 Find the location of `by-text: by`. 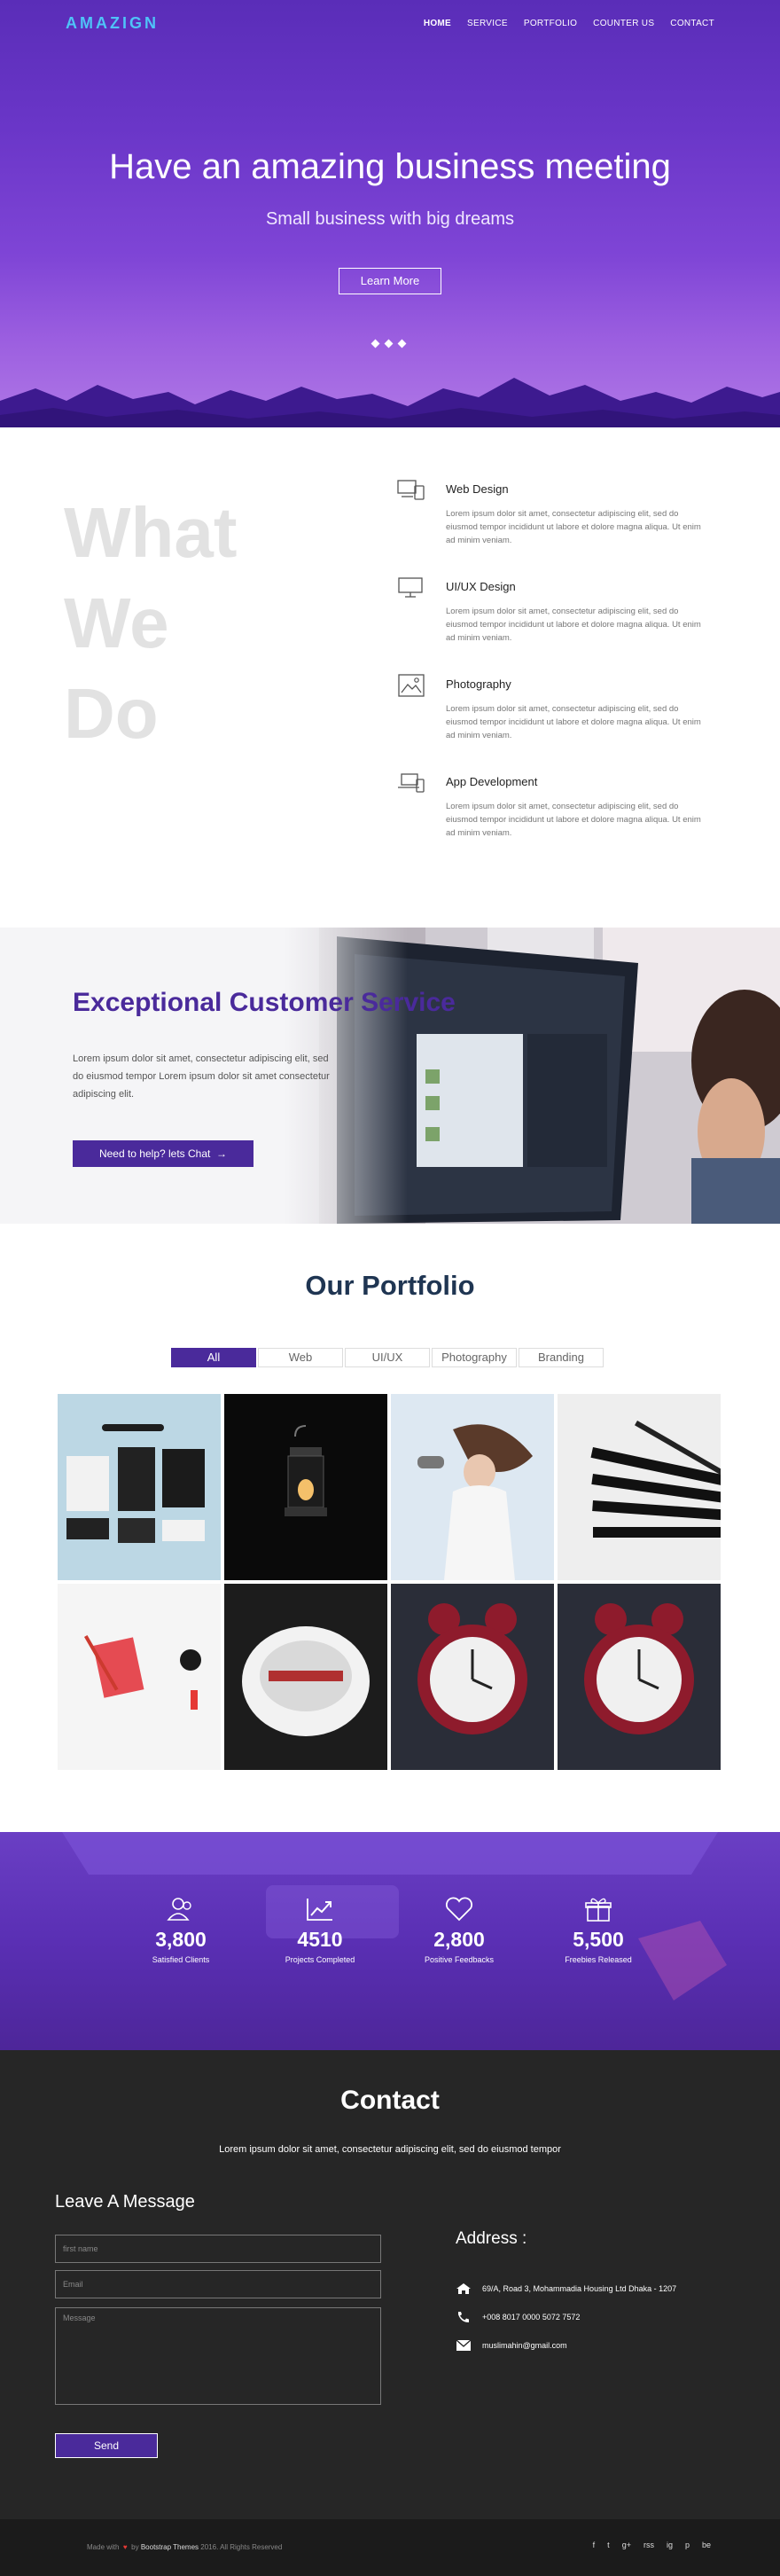

by-text: by is located at coordinates (135, 2547).